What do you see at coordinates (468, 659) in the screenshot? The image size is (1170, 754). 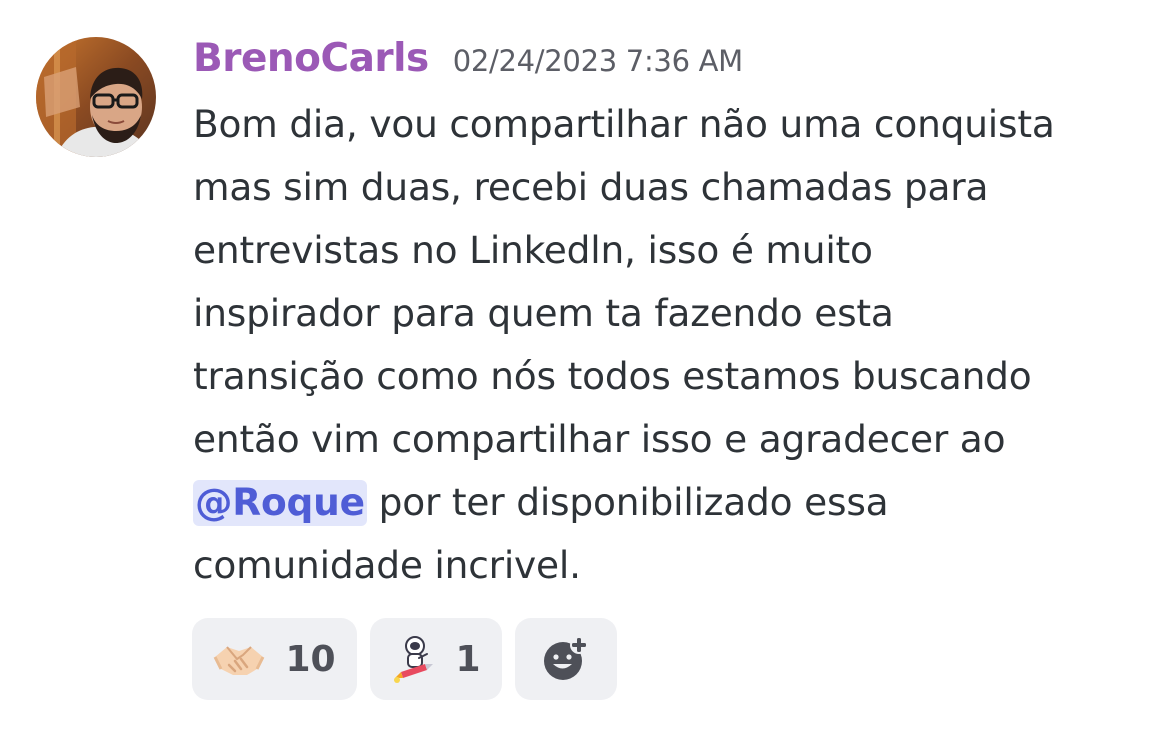 I see `reaction-count: 1` at bounding box center [468, 659].